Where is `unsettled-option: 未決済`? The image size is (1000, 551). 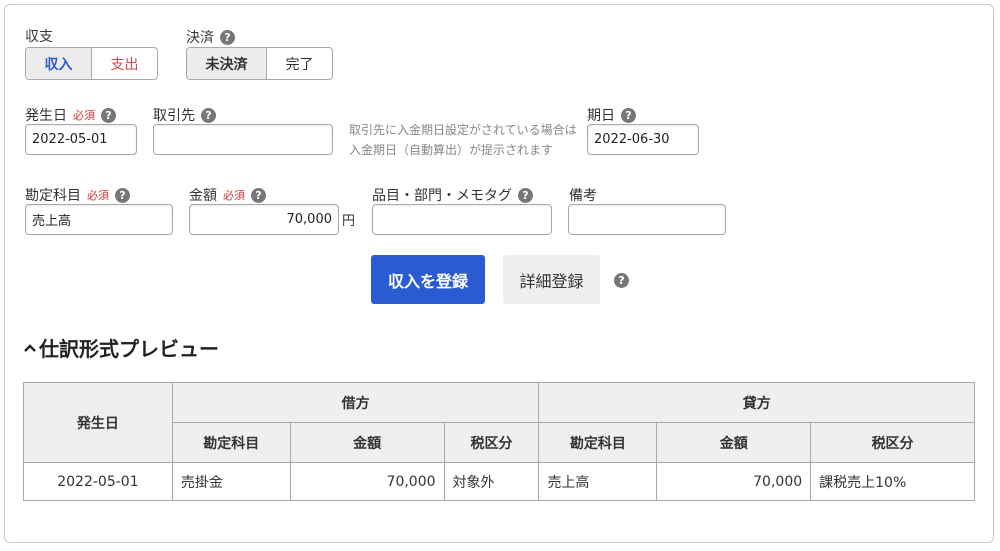 unsettled-option: 未決済 is located at coordinates (226, 63).